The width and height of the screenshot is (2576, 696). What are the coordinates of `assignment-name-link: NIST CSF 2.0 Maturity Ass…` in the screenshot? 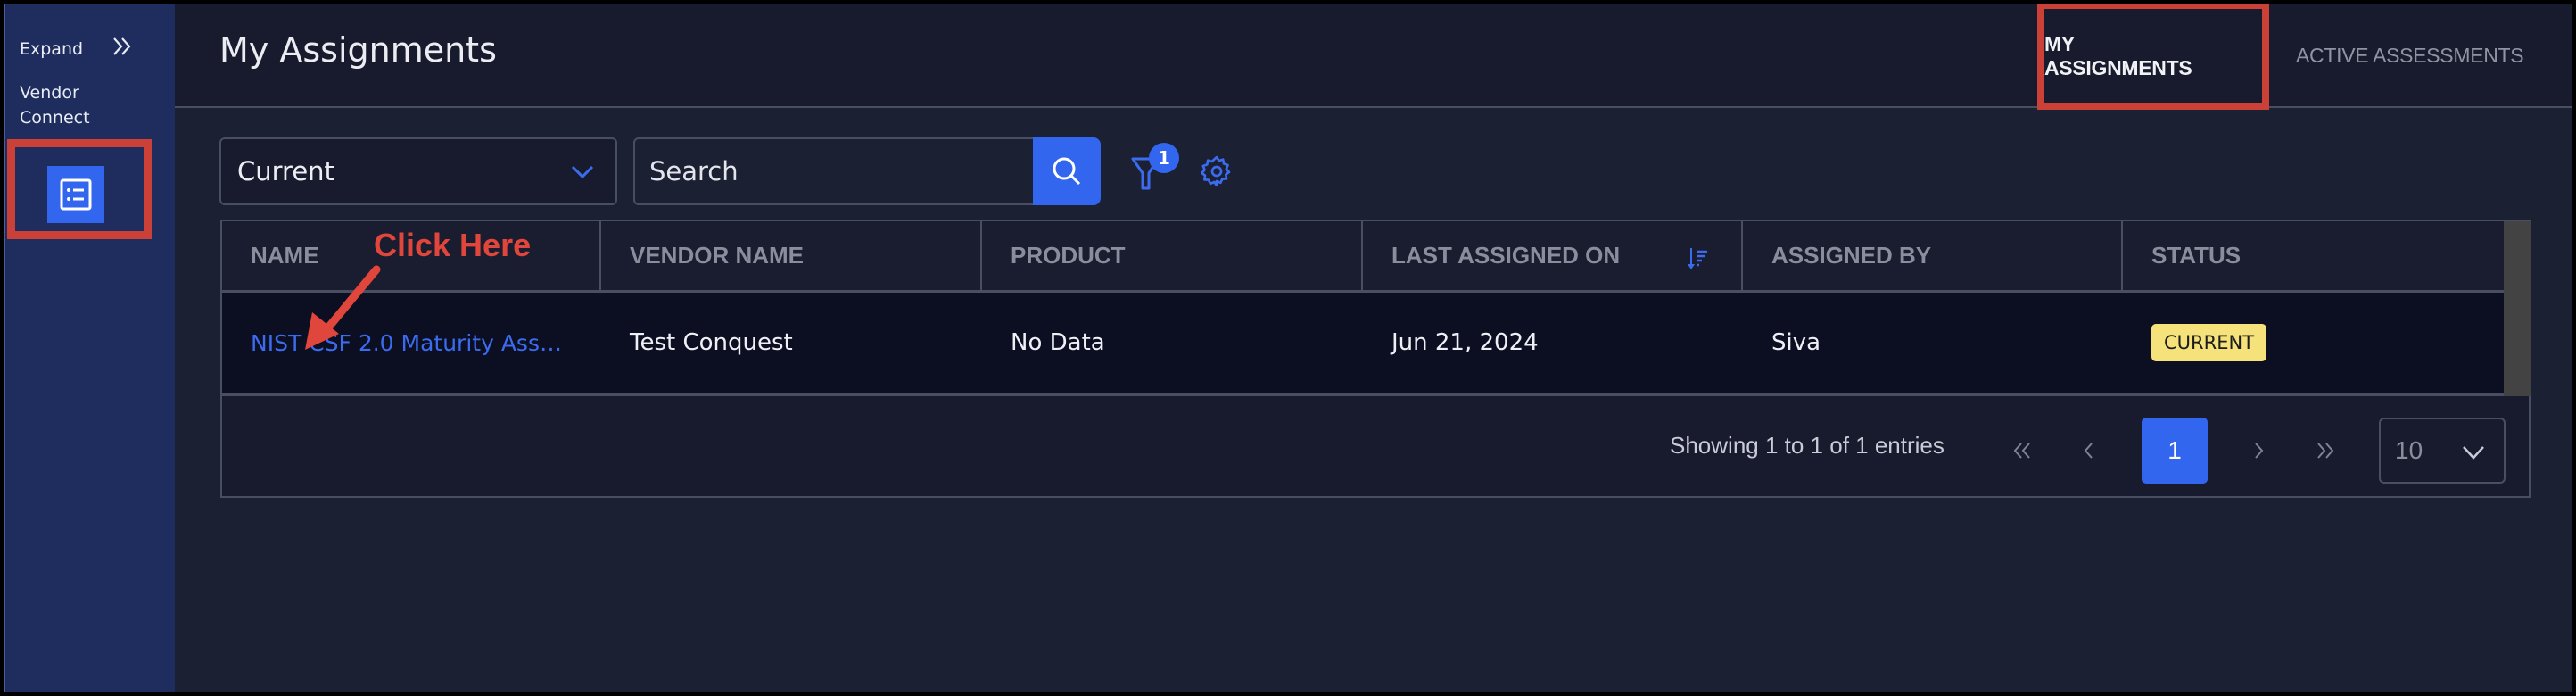 It's located at (412, 343).